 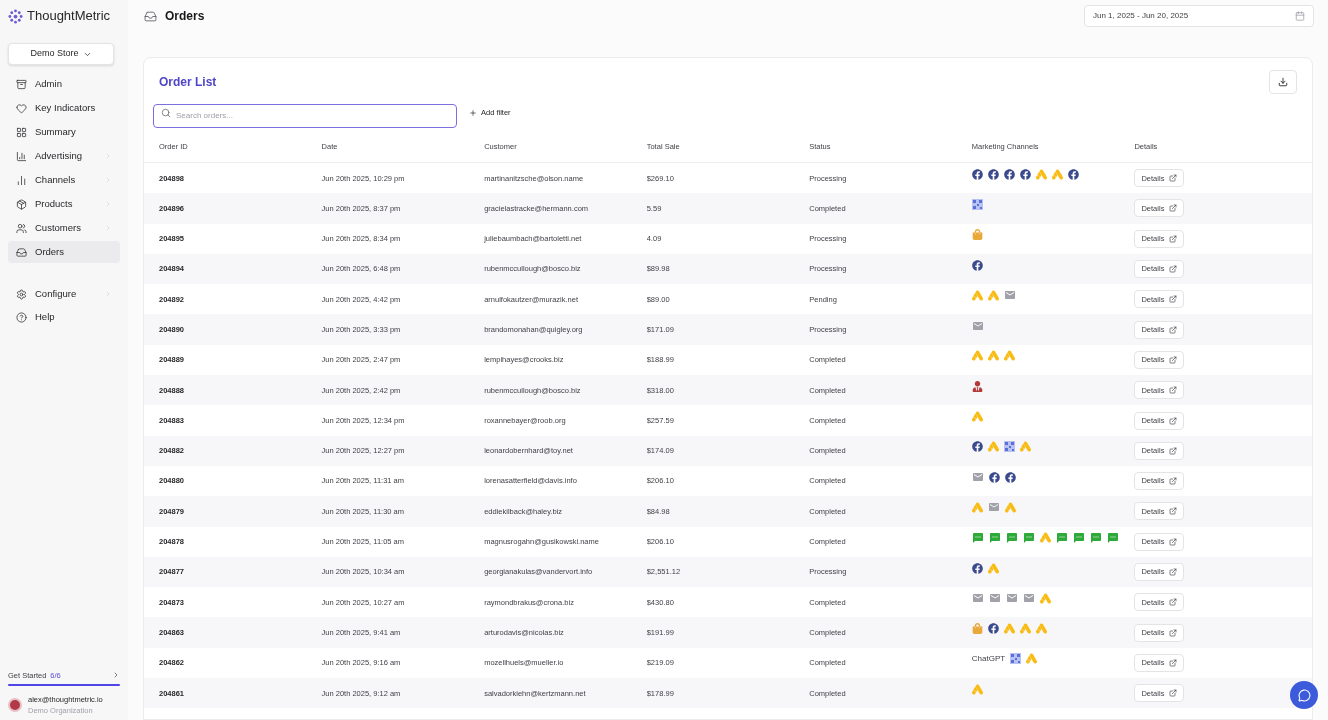 What do you see at coordinates (45, 316) in the screenshot?
I see `nav-label: Help` at bounding box center [45, 316].